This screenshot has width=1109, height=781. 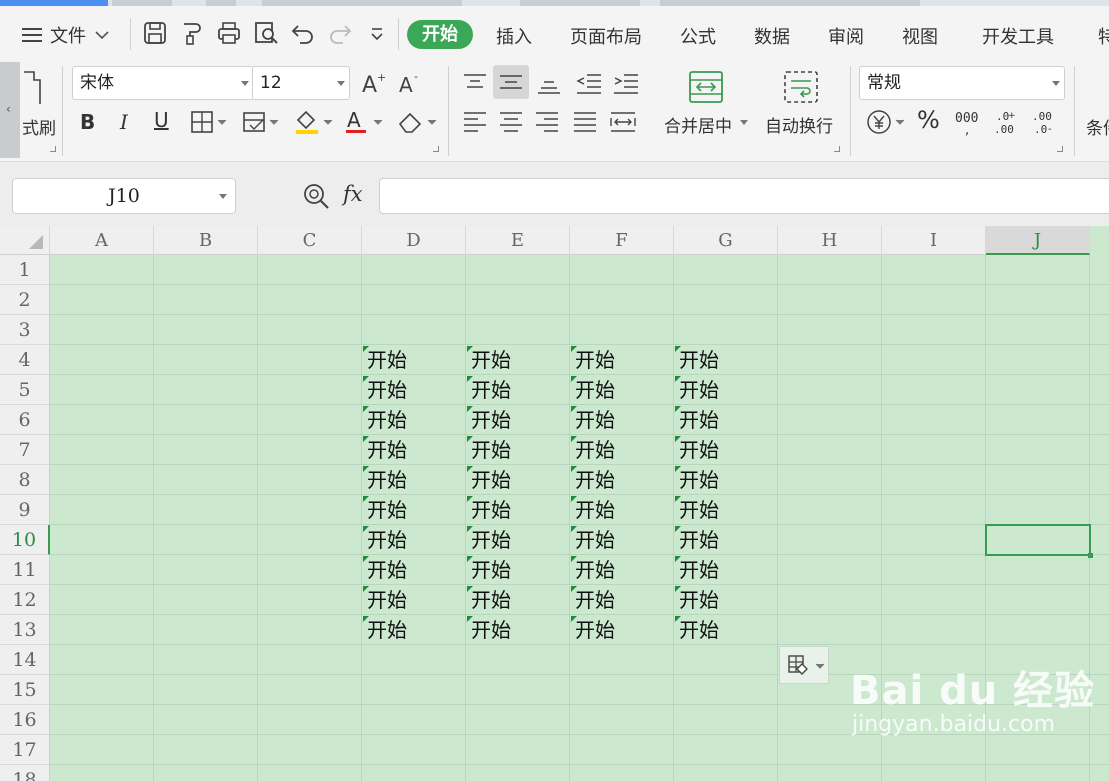 What do you see at coordinates (928, 120) in the screenshot?
I see `percent-icon: %` at bounding box center [928, 120].